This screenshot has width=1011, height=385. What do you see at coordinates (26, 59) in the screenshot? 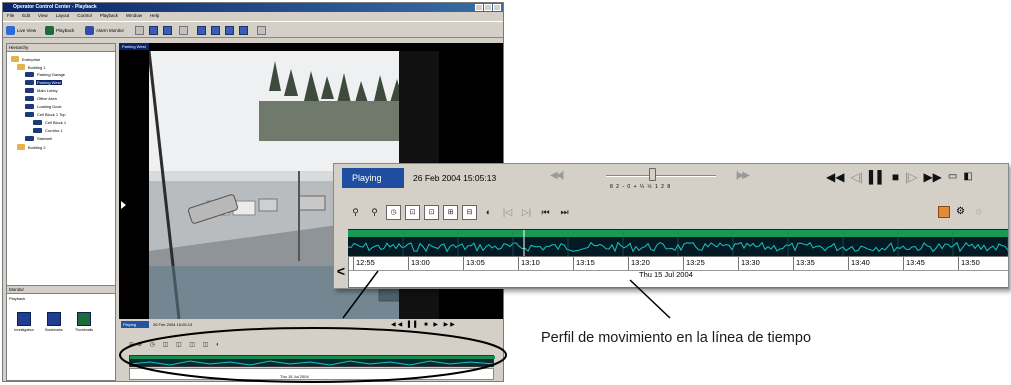
I see `tree-item-enterprise: Enterprise` at bounding box center [26, 59].